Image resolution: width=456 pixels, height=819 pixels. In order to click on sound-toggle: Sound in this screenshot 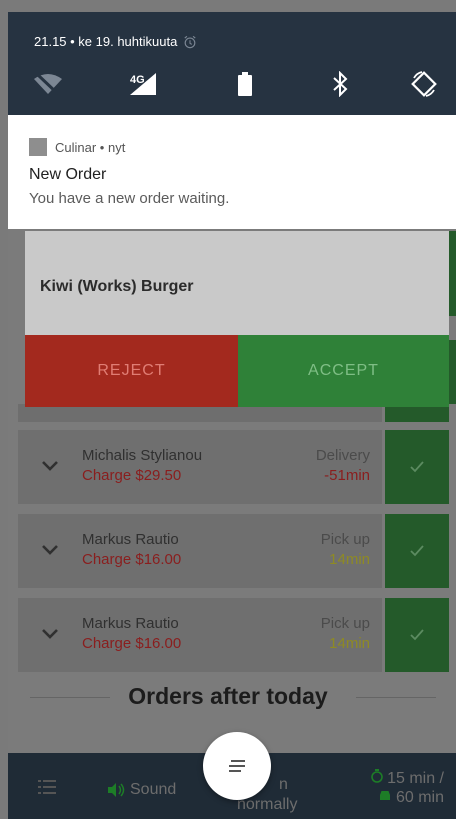, I will do `click(142, 790)`.